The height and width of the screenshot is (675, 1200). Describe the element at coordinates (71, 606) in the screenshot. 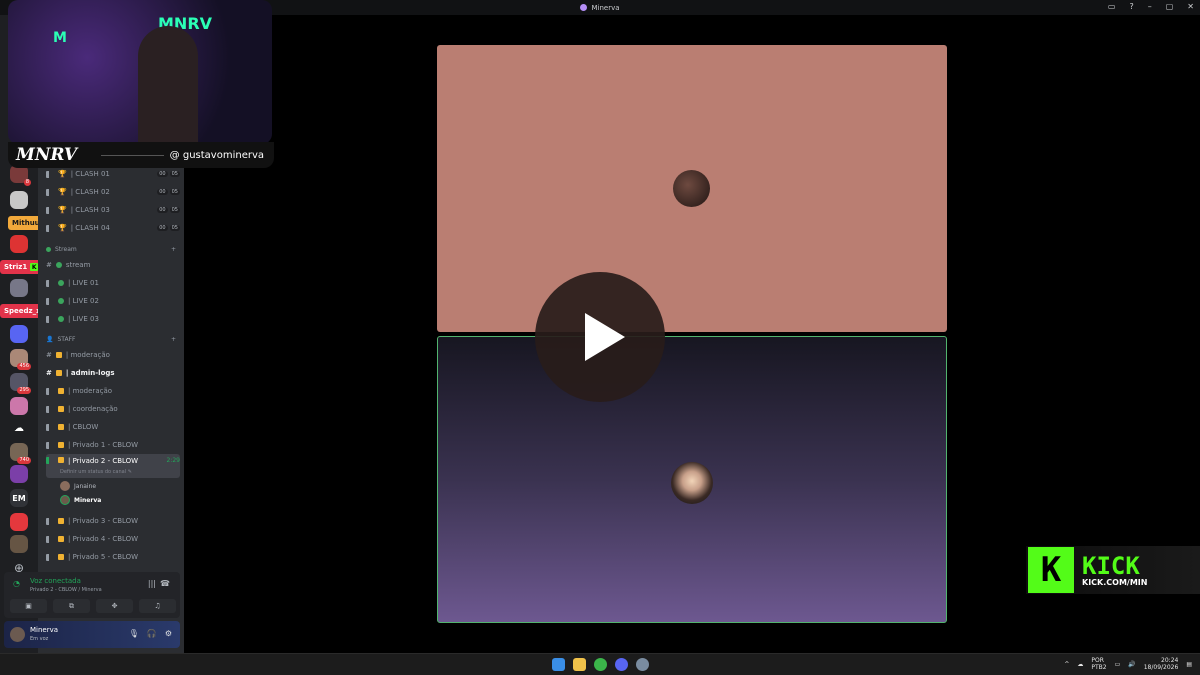

I see `screen-share-button: ⧉` at that location.